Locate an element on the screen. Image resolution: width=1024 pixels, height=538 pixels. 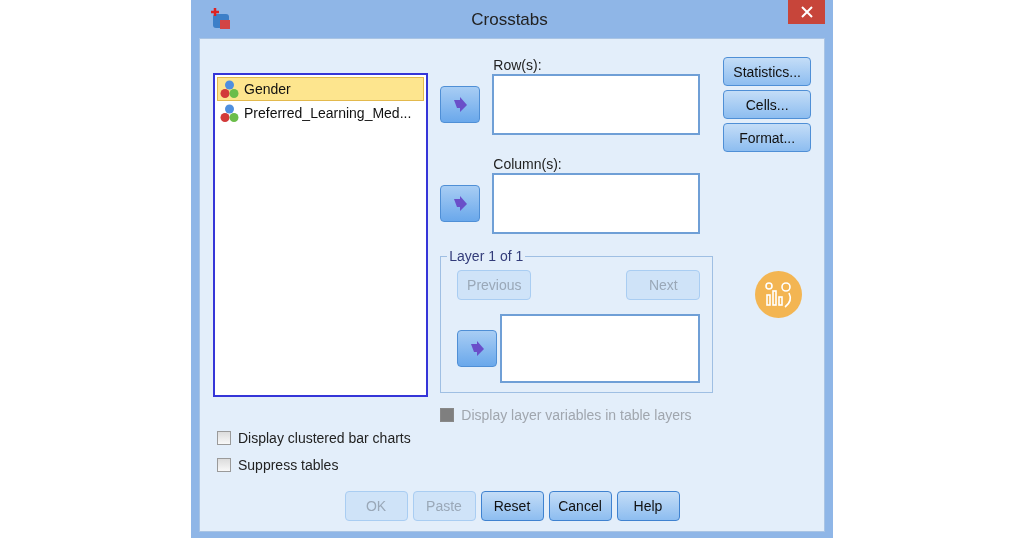
layer-legend: Layer 1 of 1 is located at coordinates (486, 256).